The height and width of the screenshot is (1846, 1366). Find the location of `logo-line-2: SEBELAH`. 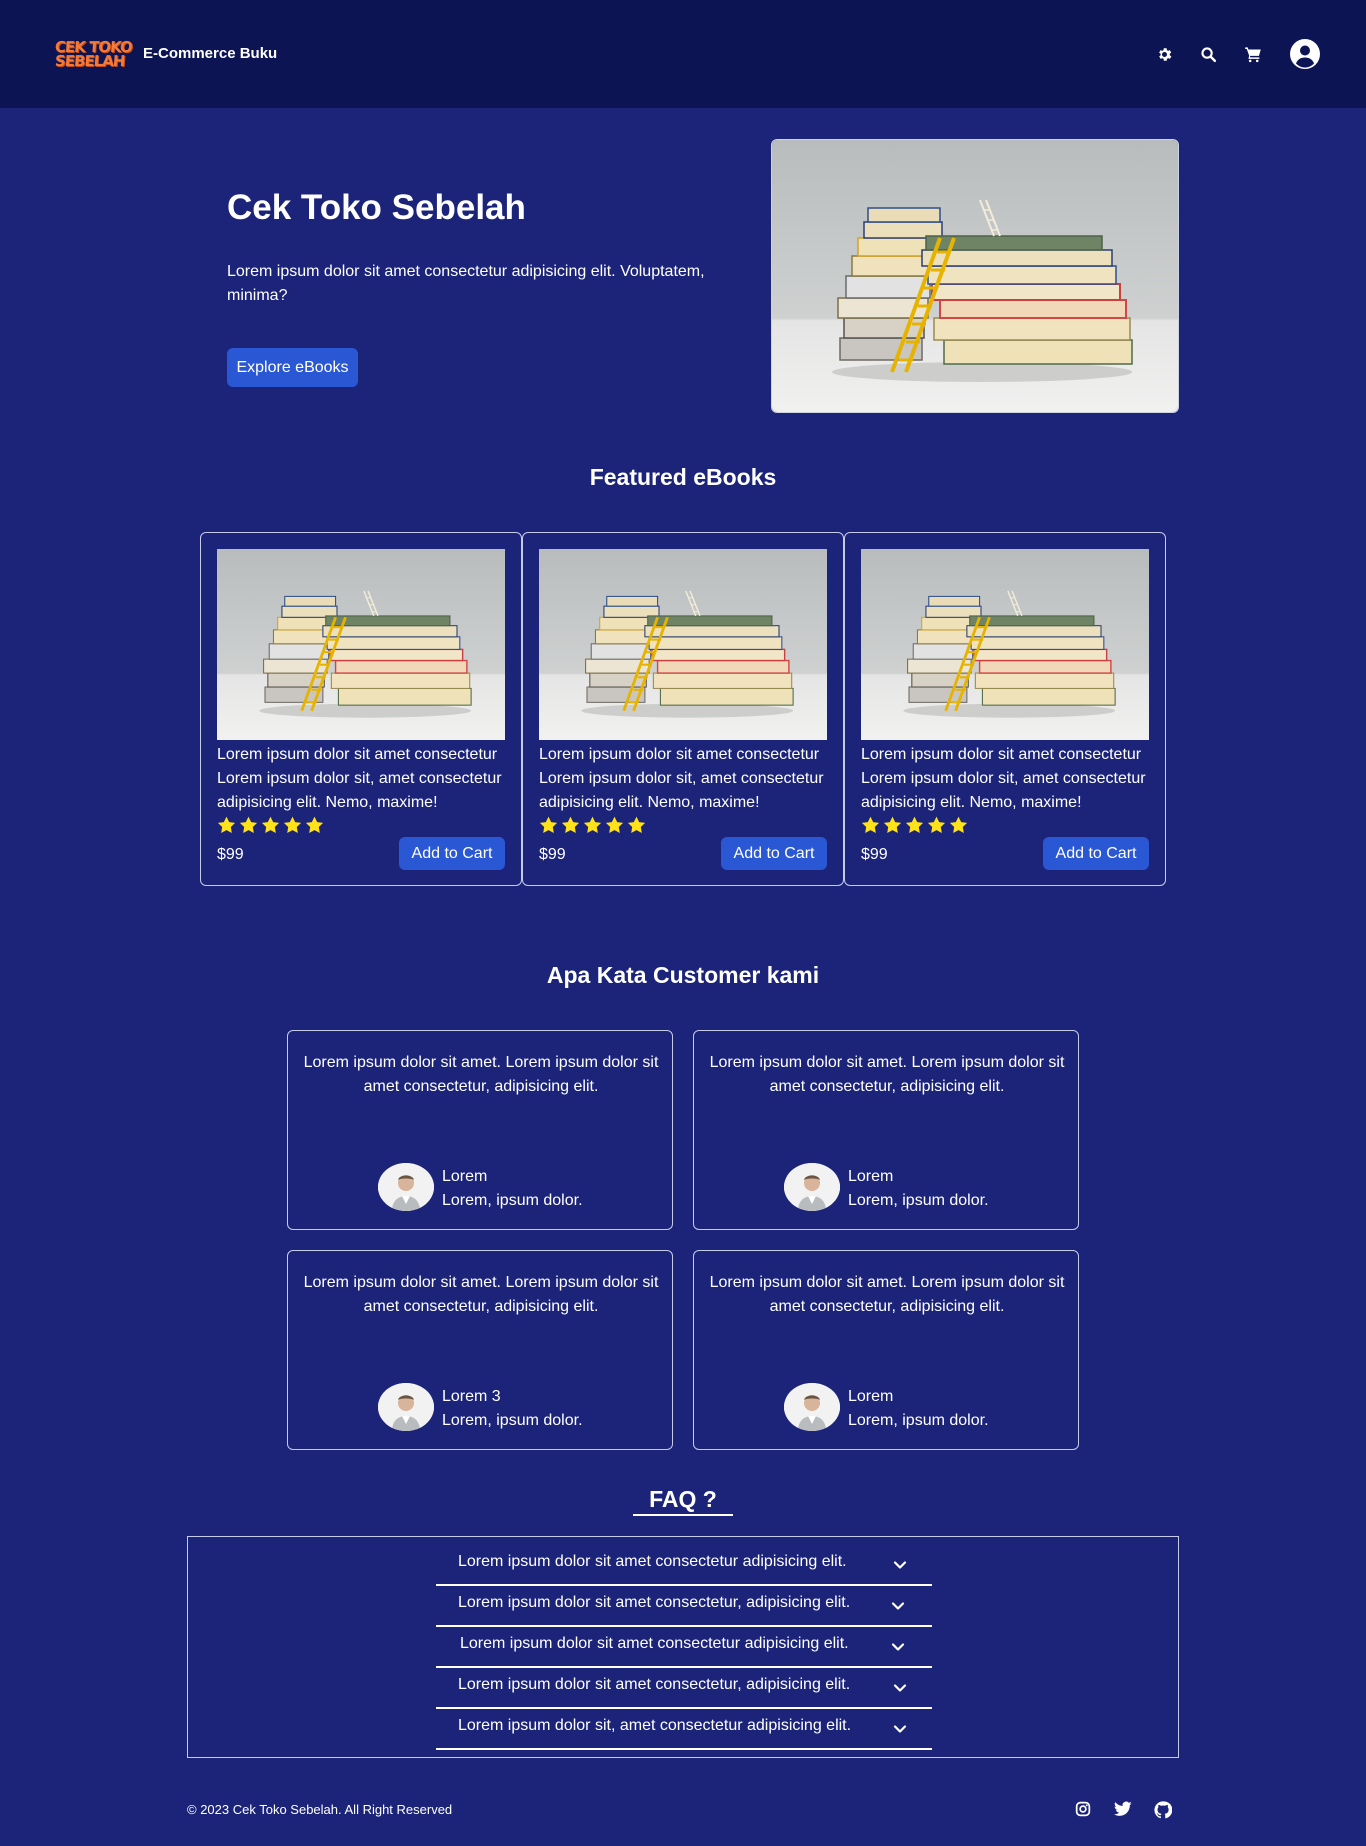

logo-line-2: SEBELAH is located at coordinates (90, 61).